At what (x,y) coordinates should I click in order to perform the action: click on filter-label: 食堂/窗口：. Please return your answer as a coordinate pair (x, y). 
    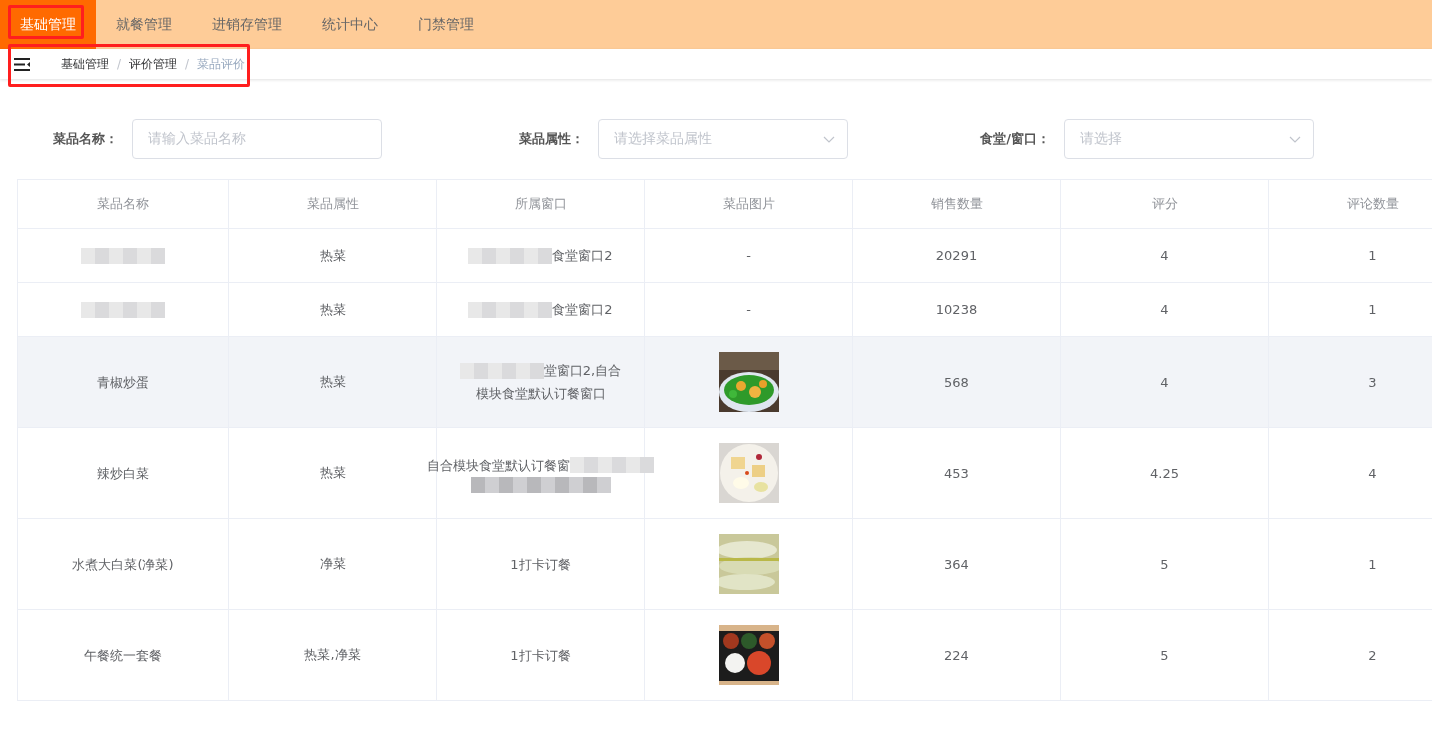
    Looking at the image, I should click on (1015, 139).